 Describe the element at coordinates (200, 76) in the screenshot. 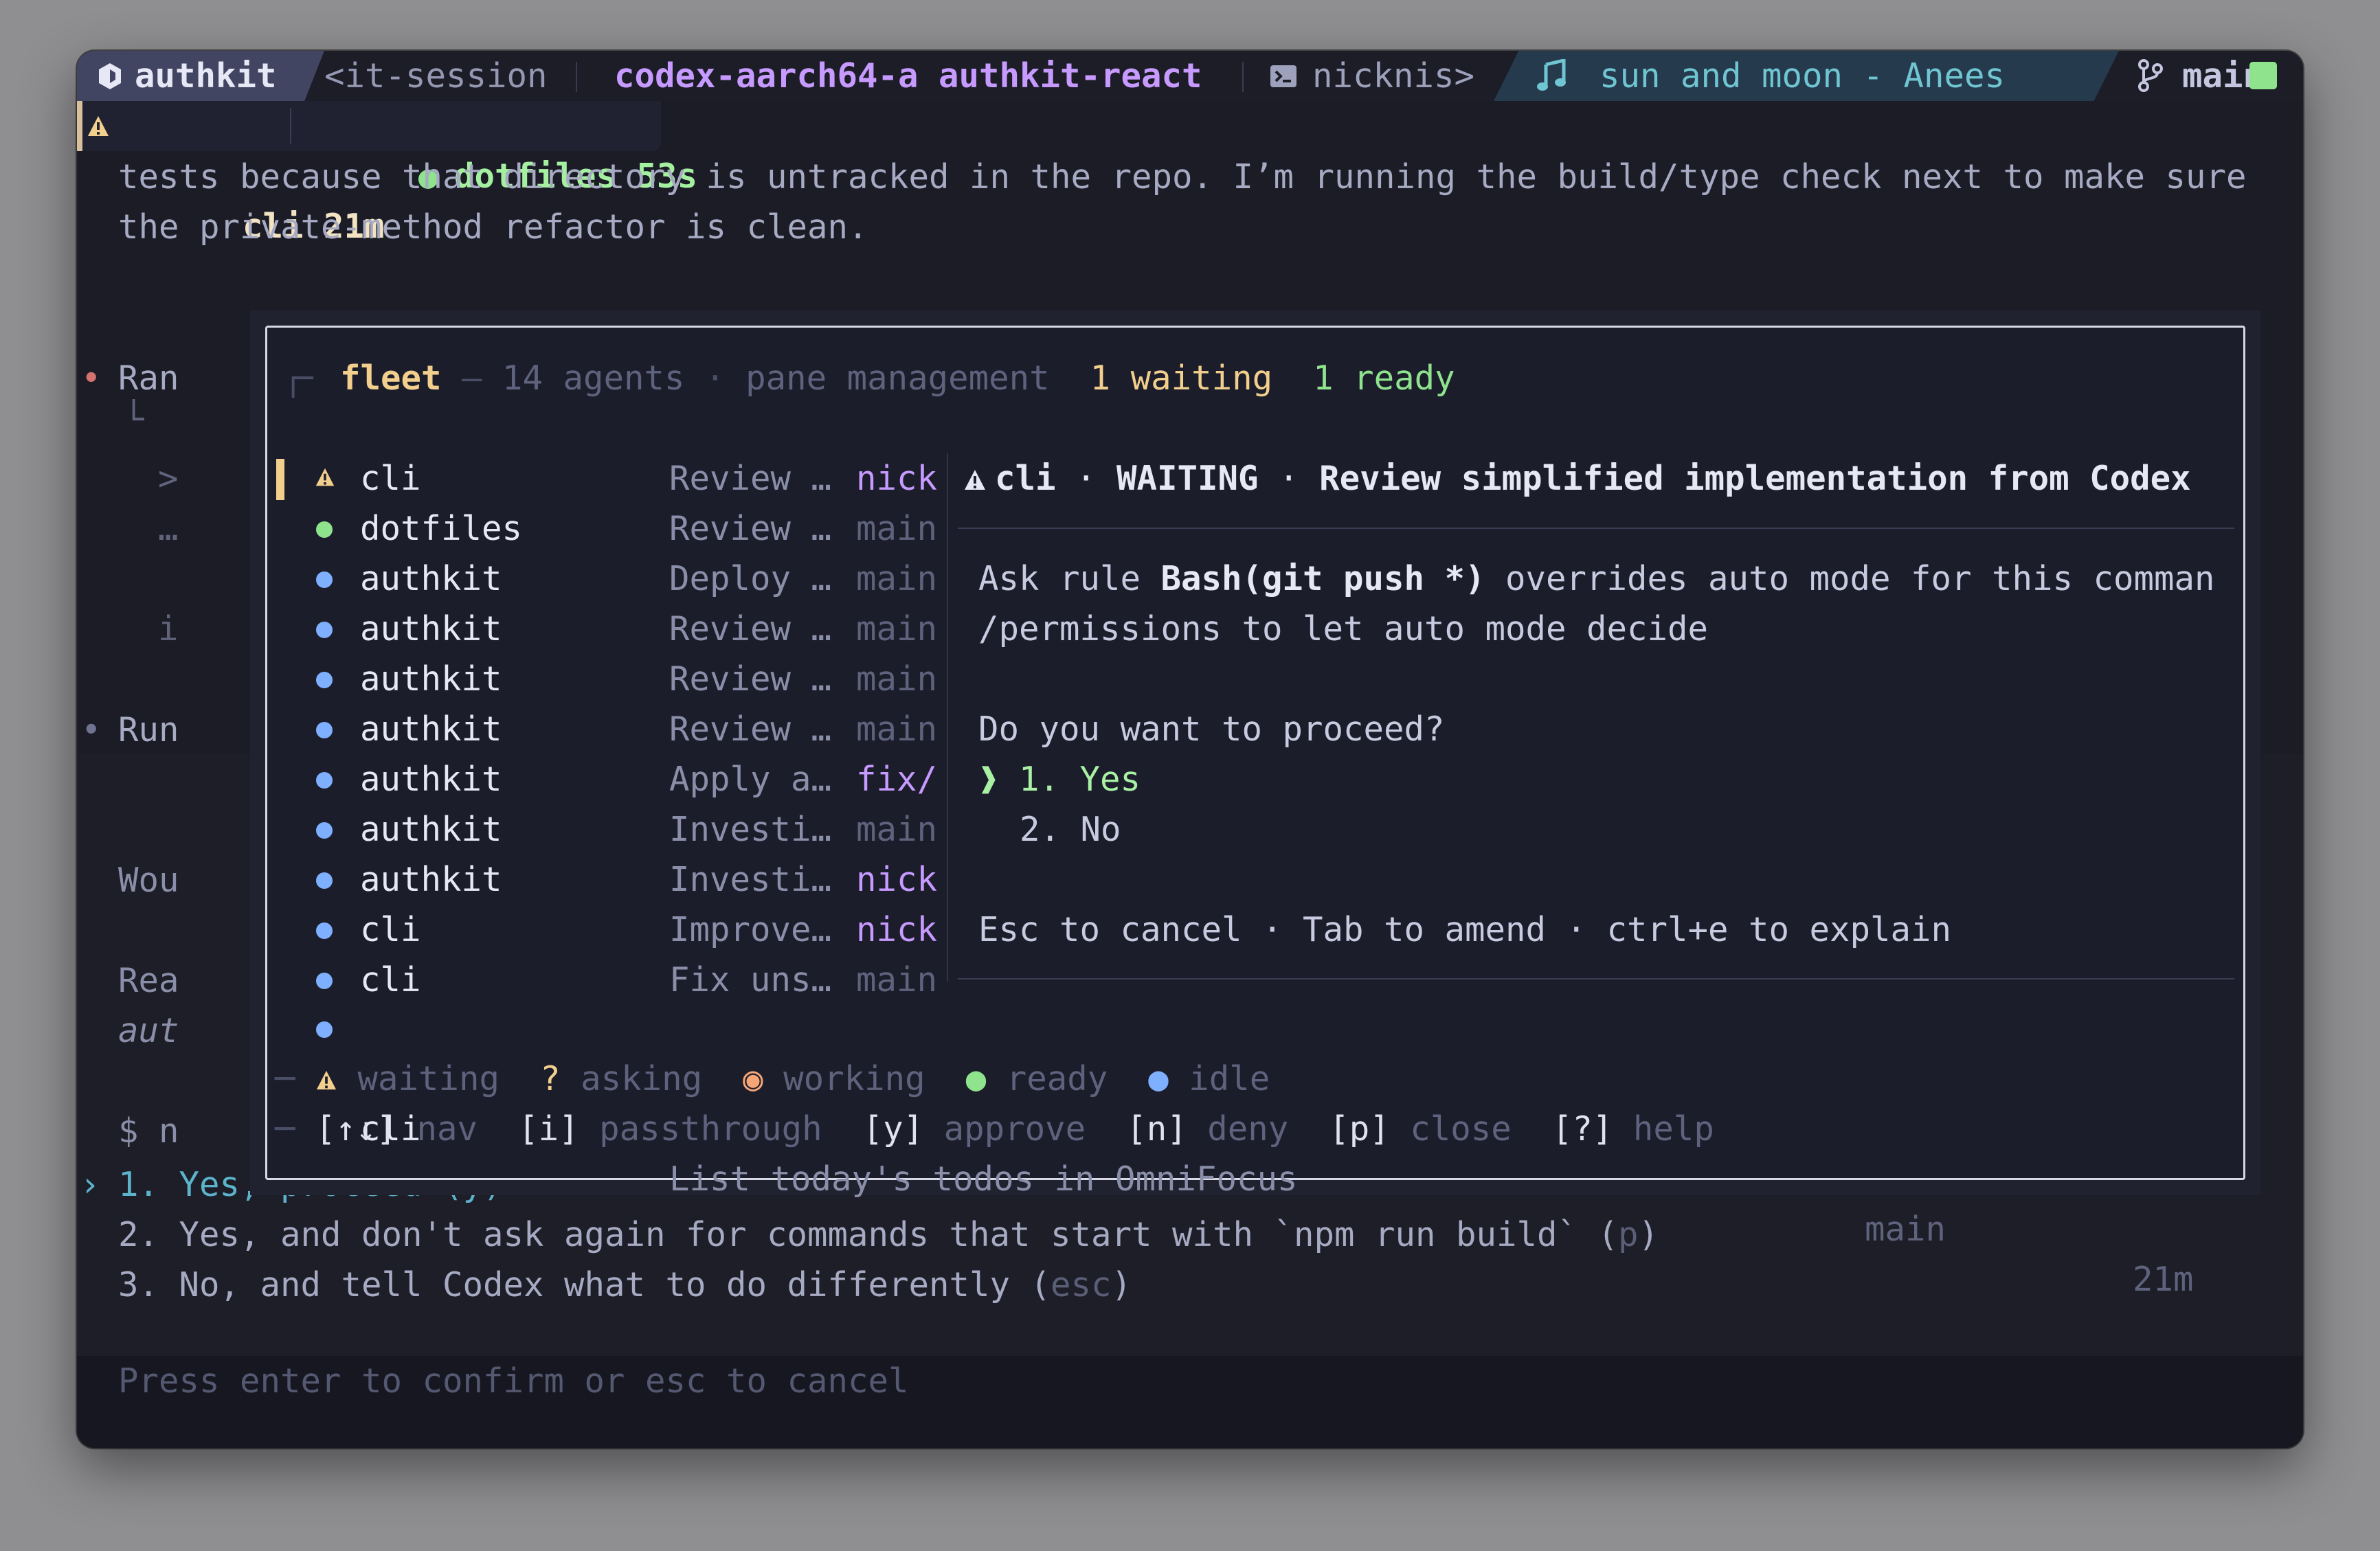

I see `session-segment: authkit` at that location.